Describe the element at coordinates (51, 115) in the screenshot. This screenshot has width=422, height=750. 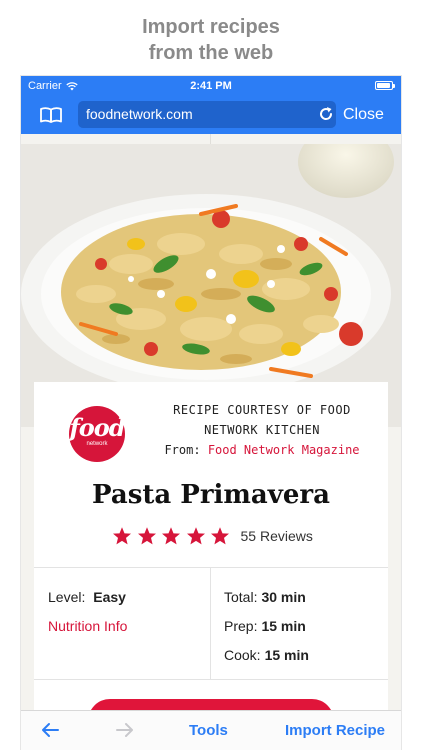
I see `book-icon` at that location.